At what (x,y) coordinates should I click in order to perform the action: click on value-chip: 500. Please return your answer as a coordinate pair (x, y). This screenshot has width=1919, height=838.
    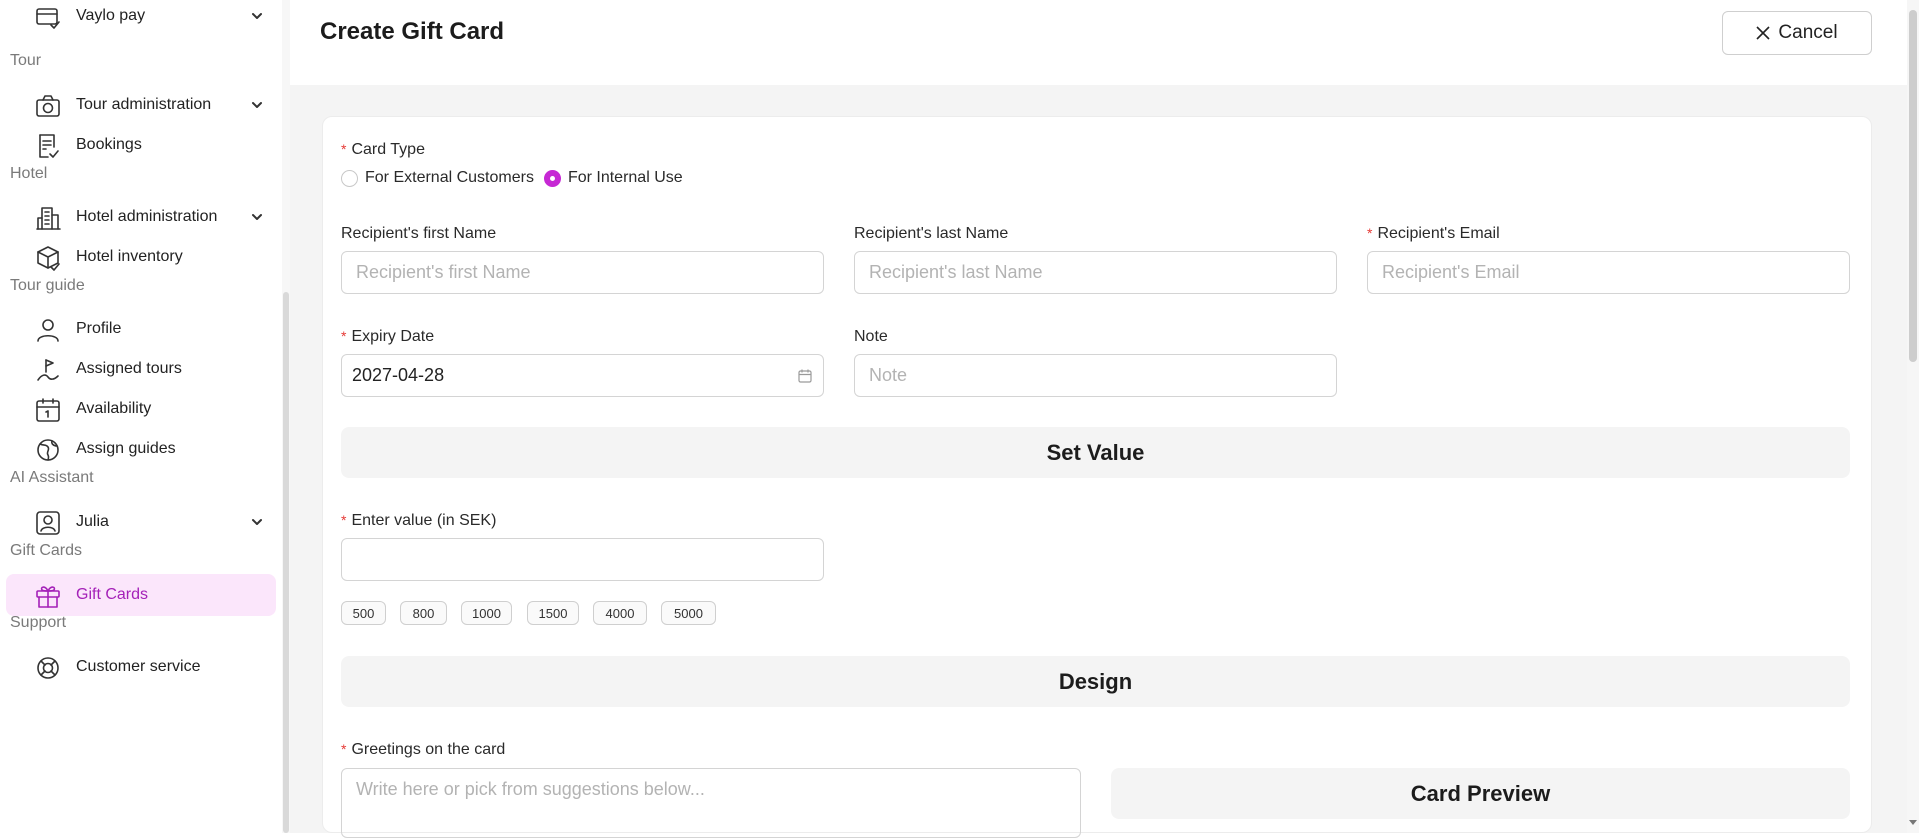
    Looking at the image, I should click on (363, 613).